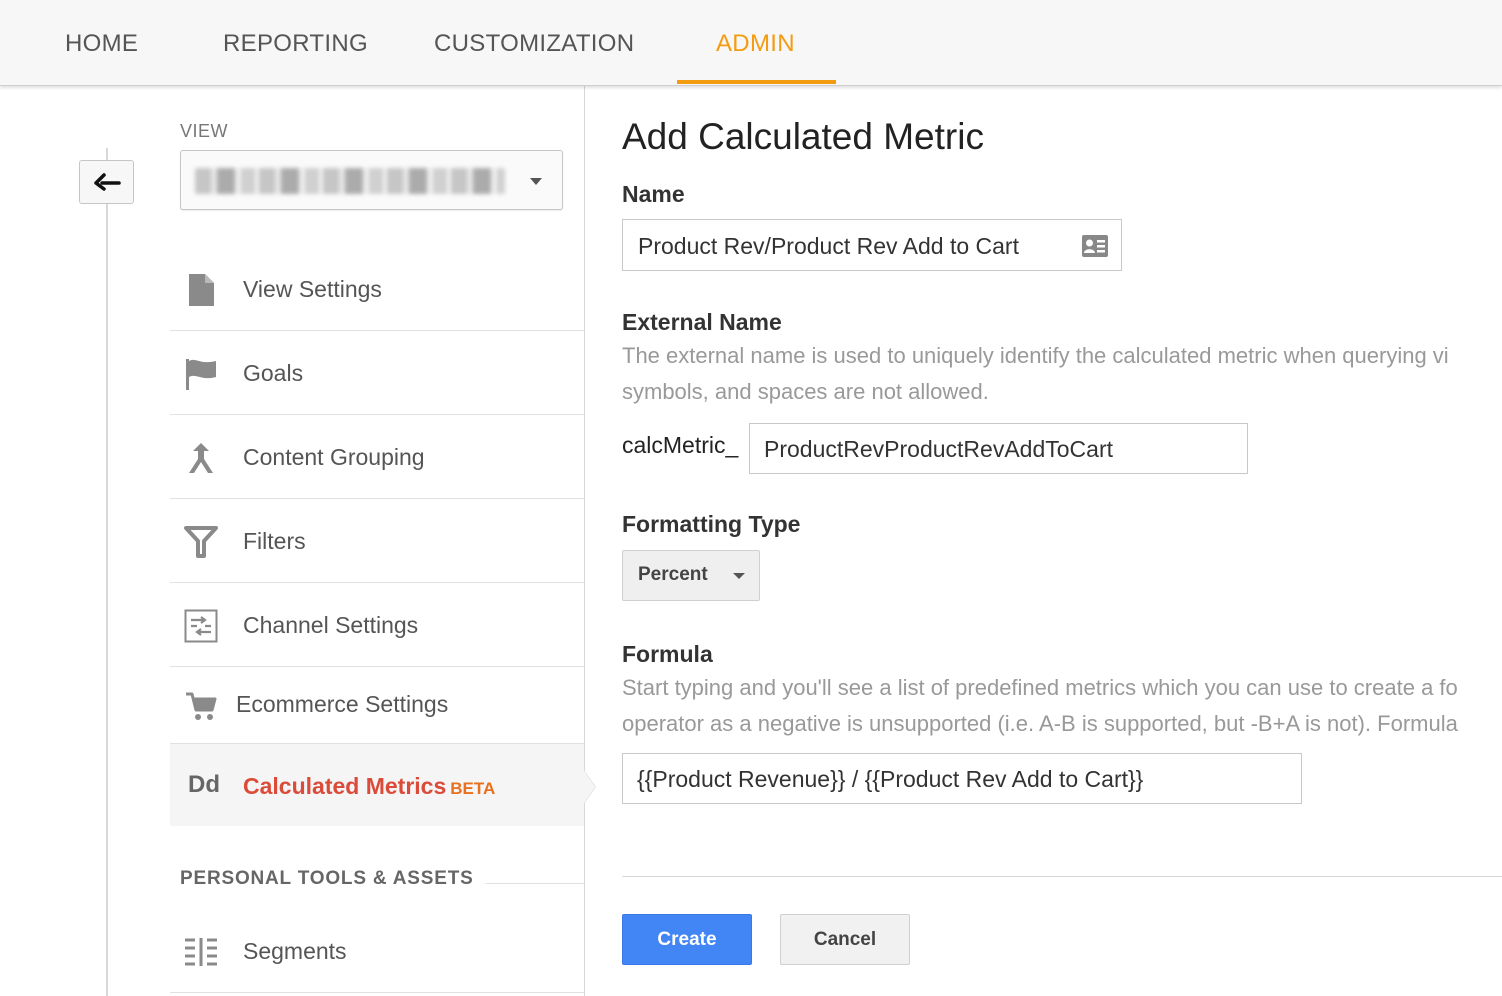 This screenshot has height=996, width=1502. I want to click on sidebar-item-filters: Filters, so click(377, 541).